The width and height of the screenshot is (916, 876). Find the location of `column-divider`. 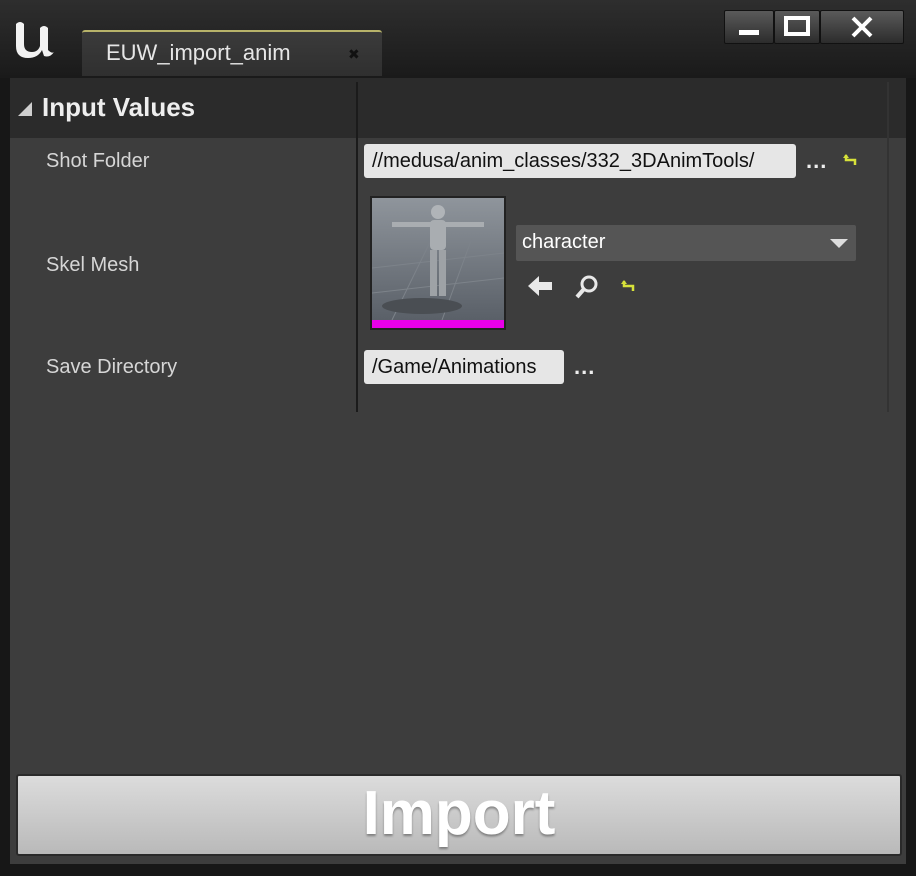

column-divider is located at coordinates (357, 247).